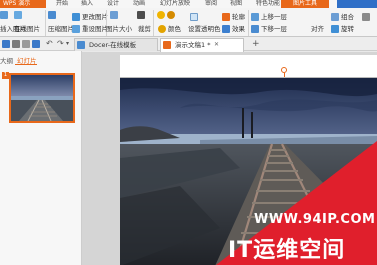 This screenshot has width=377, height=265. Describe the element at coordinates (315, 219) in the screenshot. I see `watermark-url: WWW.94IP.COM` at that location.